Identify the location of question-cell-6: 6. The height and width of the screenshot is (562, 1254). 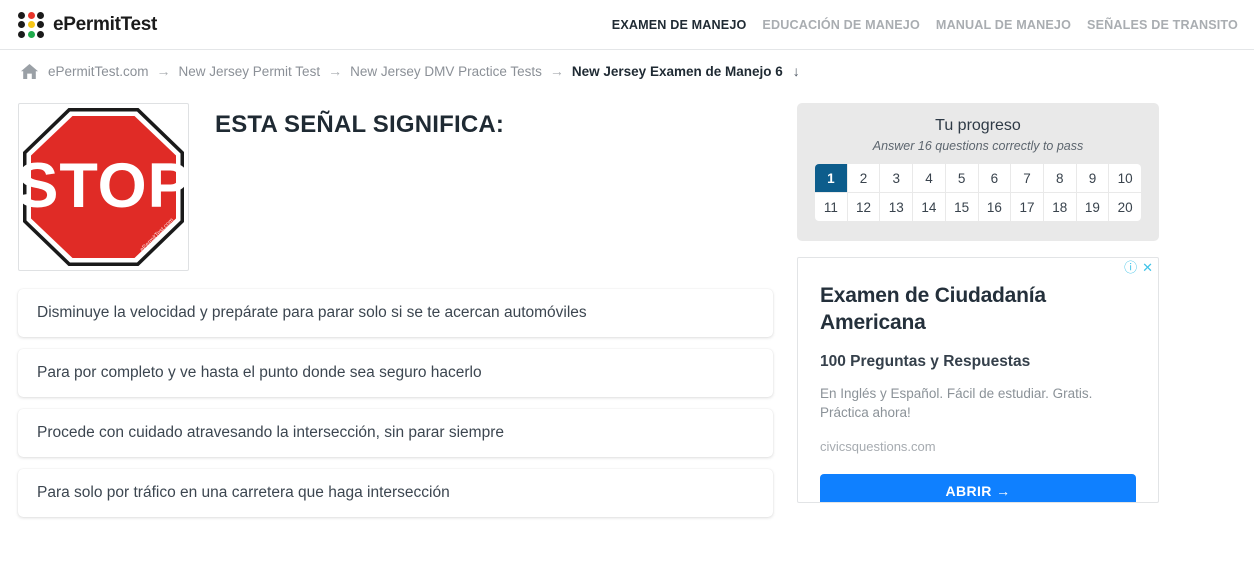
(994, 178).